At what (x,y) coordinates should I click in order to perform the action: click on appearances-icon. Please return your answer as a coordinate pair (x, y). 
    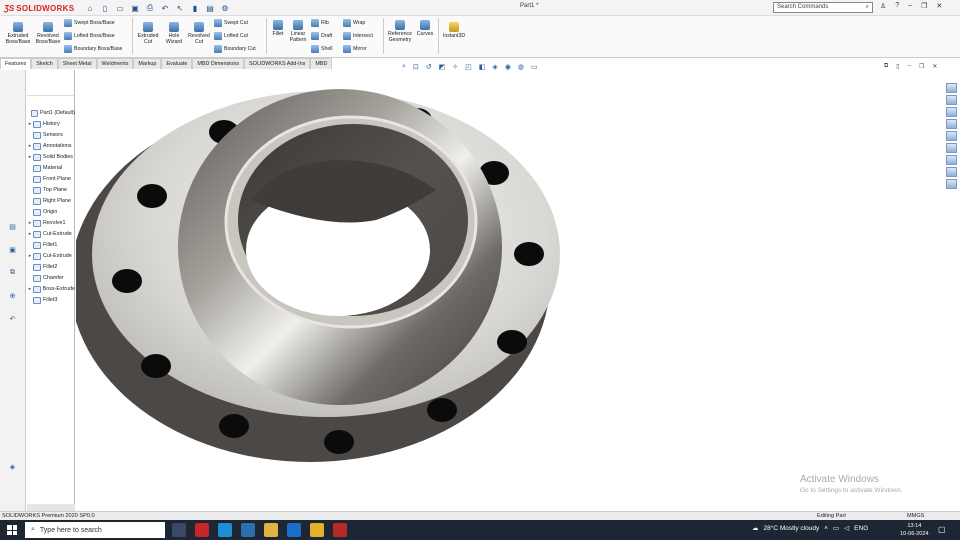
    Looking at the image, I should click on (951, 136).